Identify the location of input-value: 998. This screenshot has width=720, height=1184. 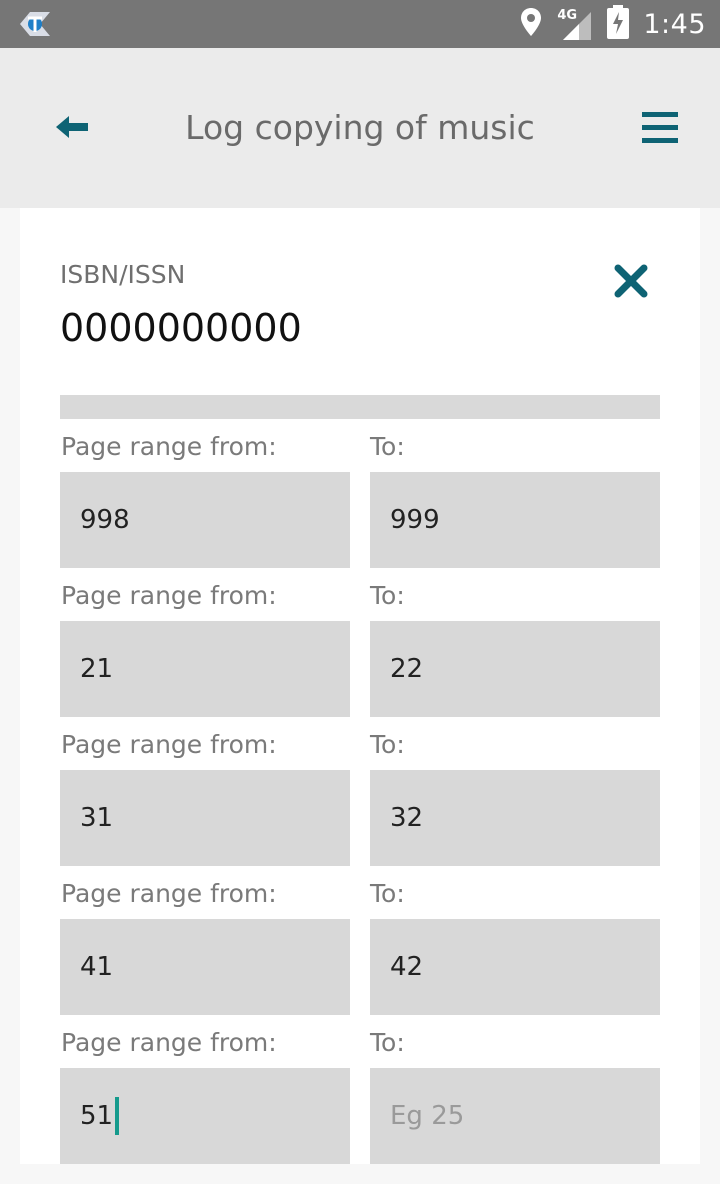
(105, 520).